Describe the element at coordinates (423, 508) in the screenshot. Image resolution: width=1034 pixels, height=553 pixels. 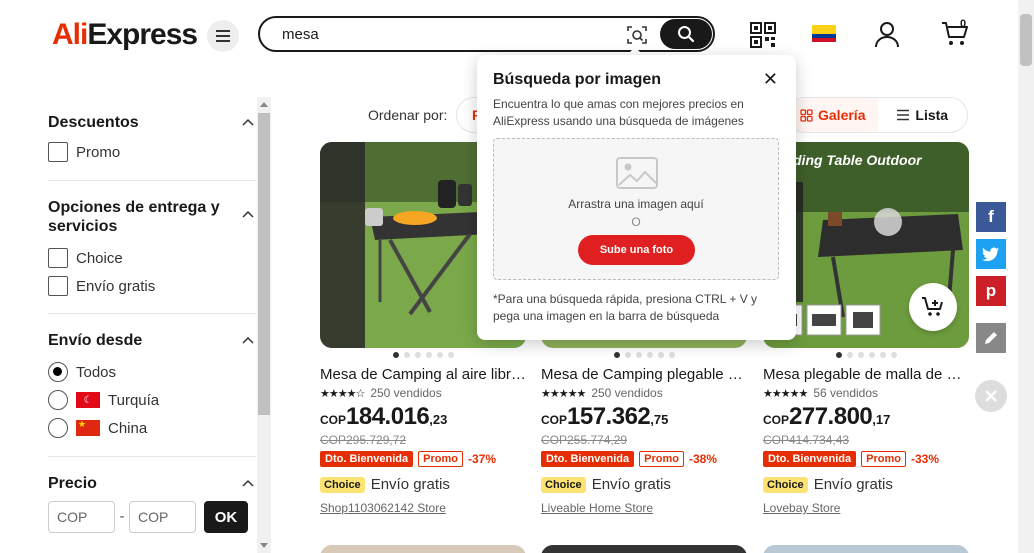
I see `store-link: Shop1103062142 Store` at that location.